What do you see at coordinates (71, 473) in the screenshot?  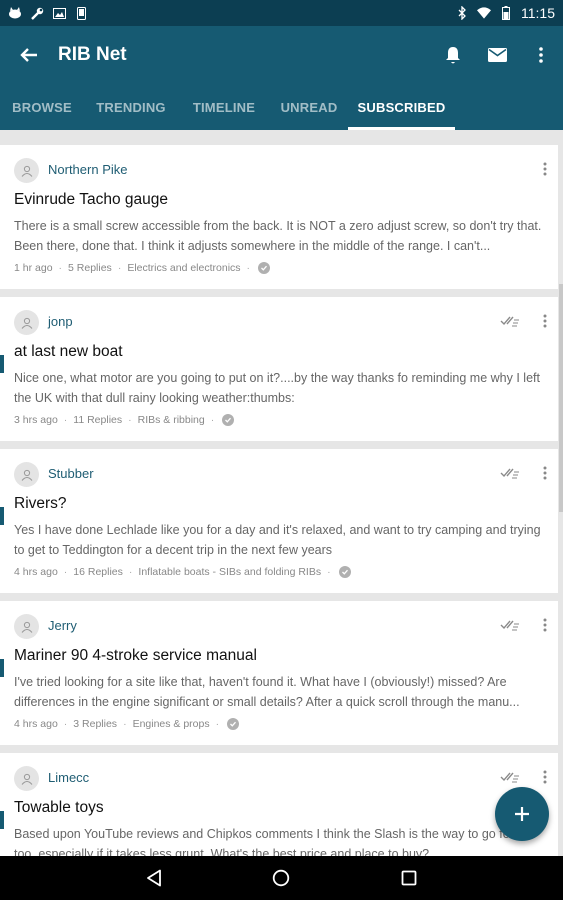 I see `thread-author: Stubber` at bounding box center [71, 473].